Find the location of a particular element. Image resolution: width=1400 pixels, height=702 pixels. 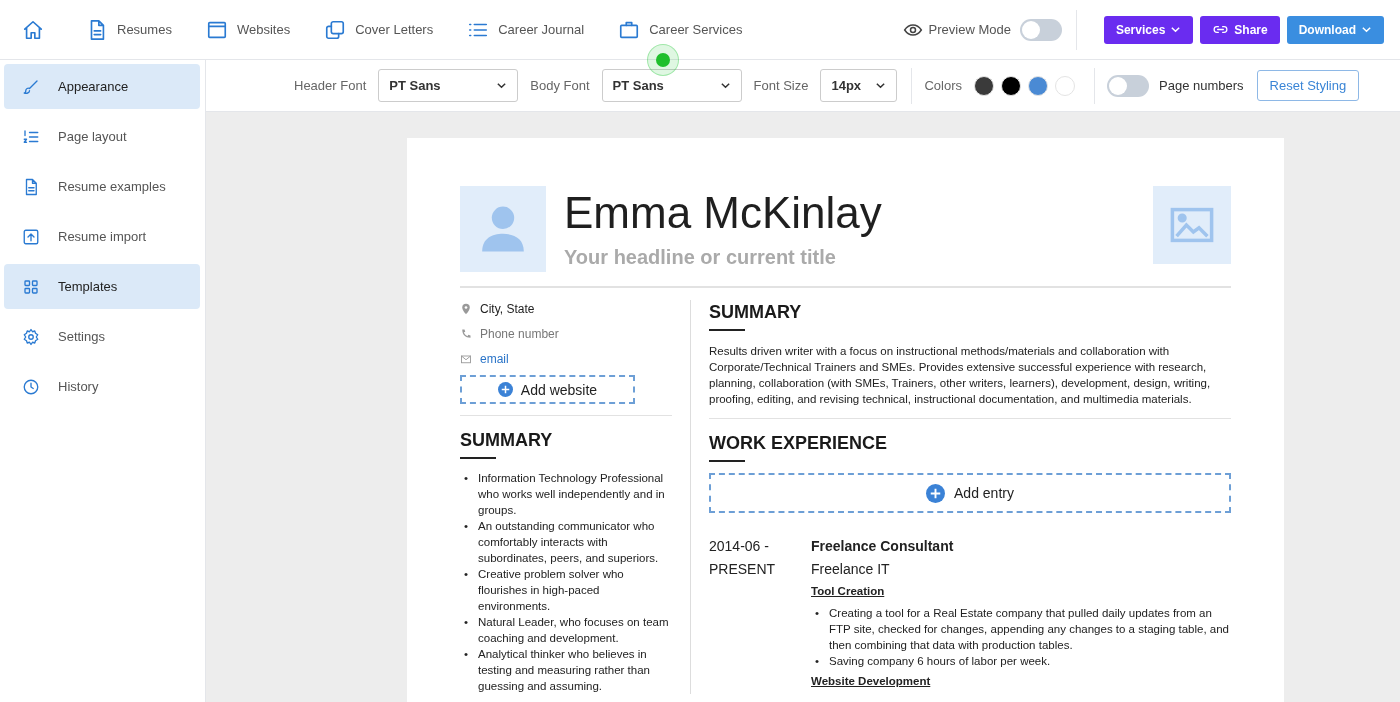

click-indicator-icon is located at coordinates (663, 60).